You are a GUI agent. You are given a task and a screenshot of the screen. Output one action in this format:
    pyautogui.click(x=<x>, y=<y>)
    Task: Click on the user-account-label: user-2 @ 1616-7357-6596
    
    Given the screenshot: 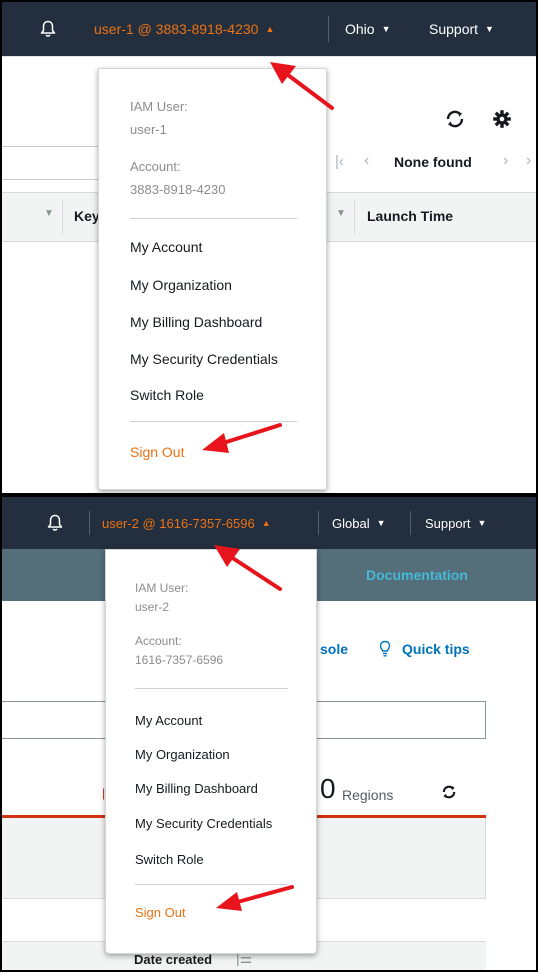 What is the action you would take?
    pyautogui.click(x=178, y=523)
    